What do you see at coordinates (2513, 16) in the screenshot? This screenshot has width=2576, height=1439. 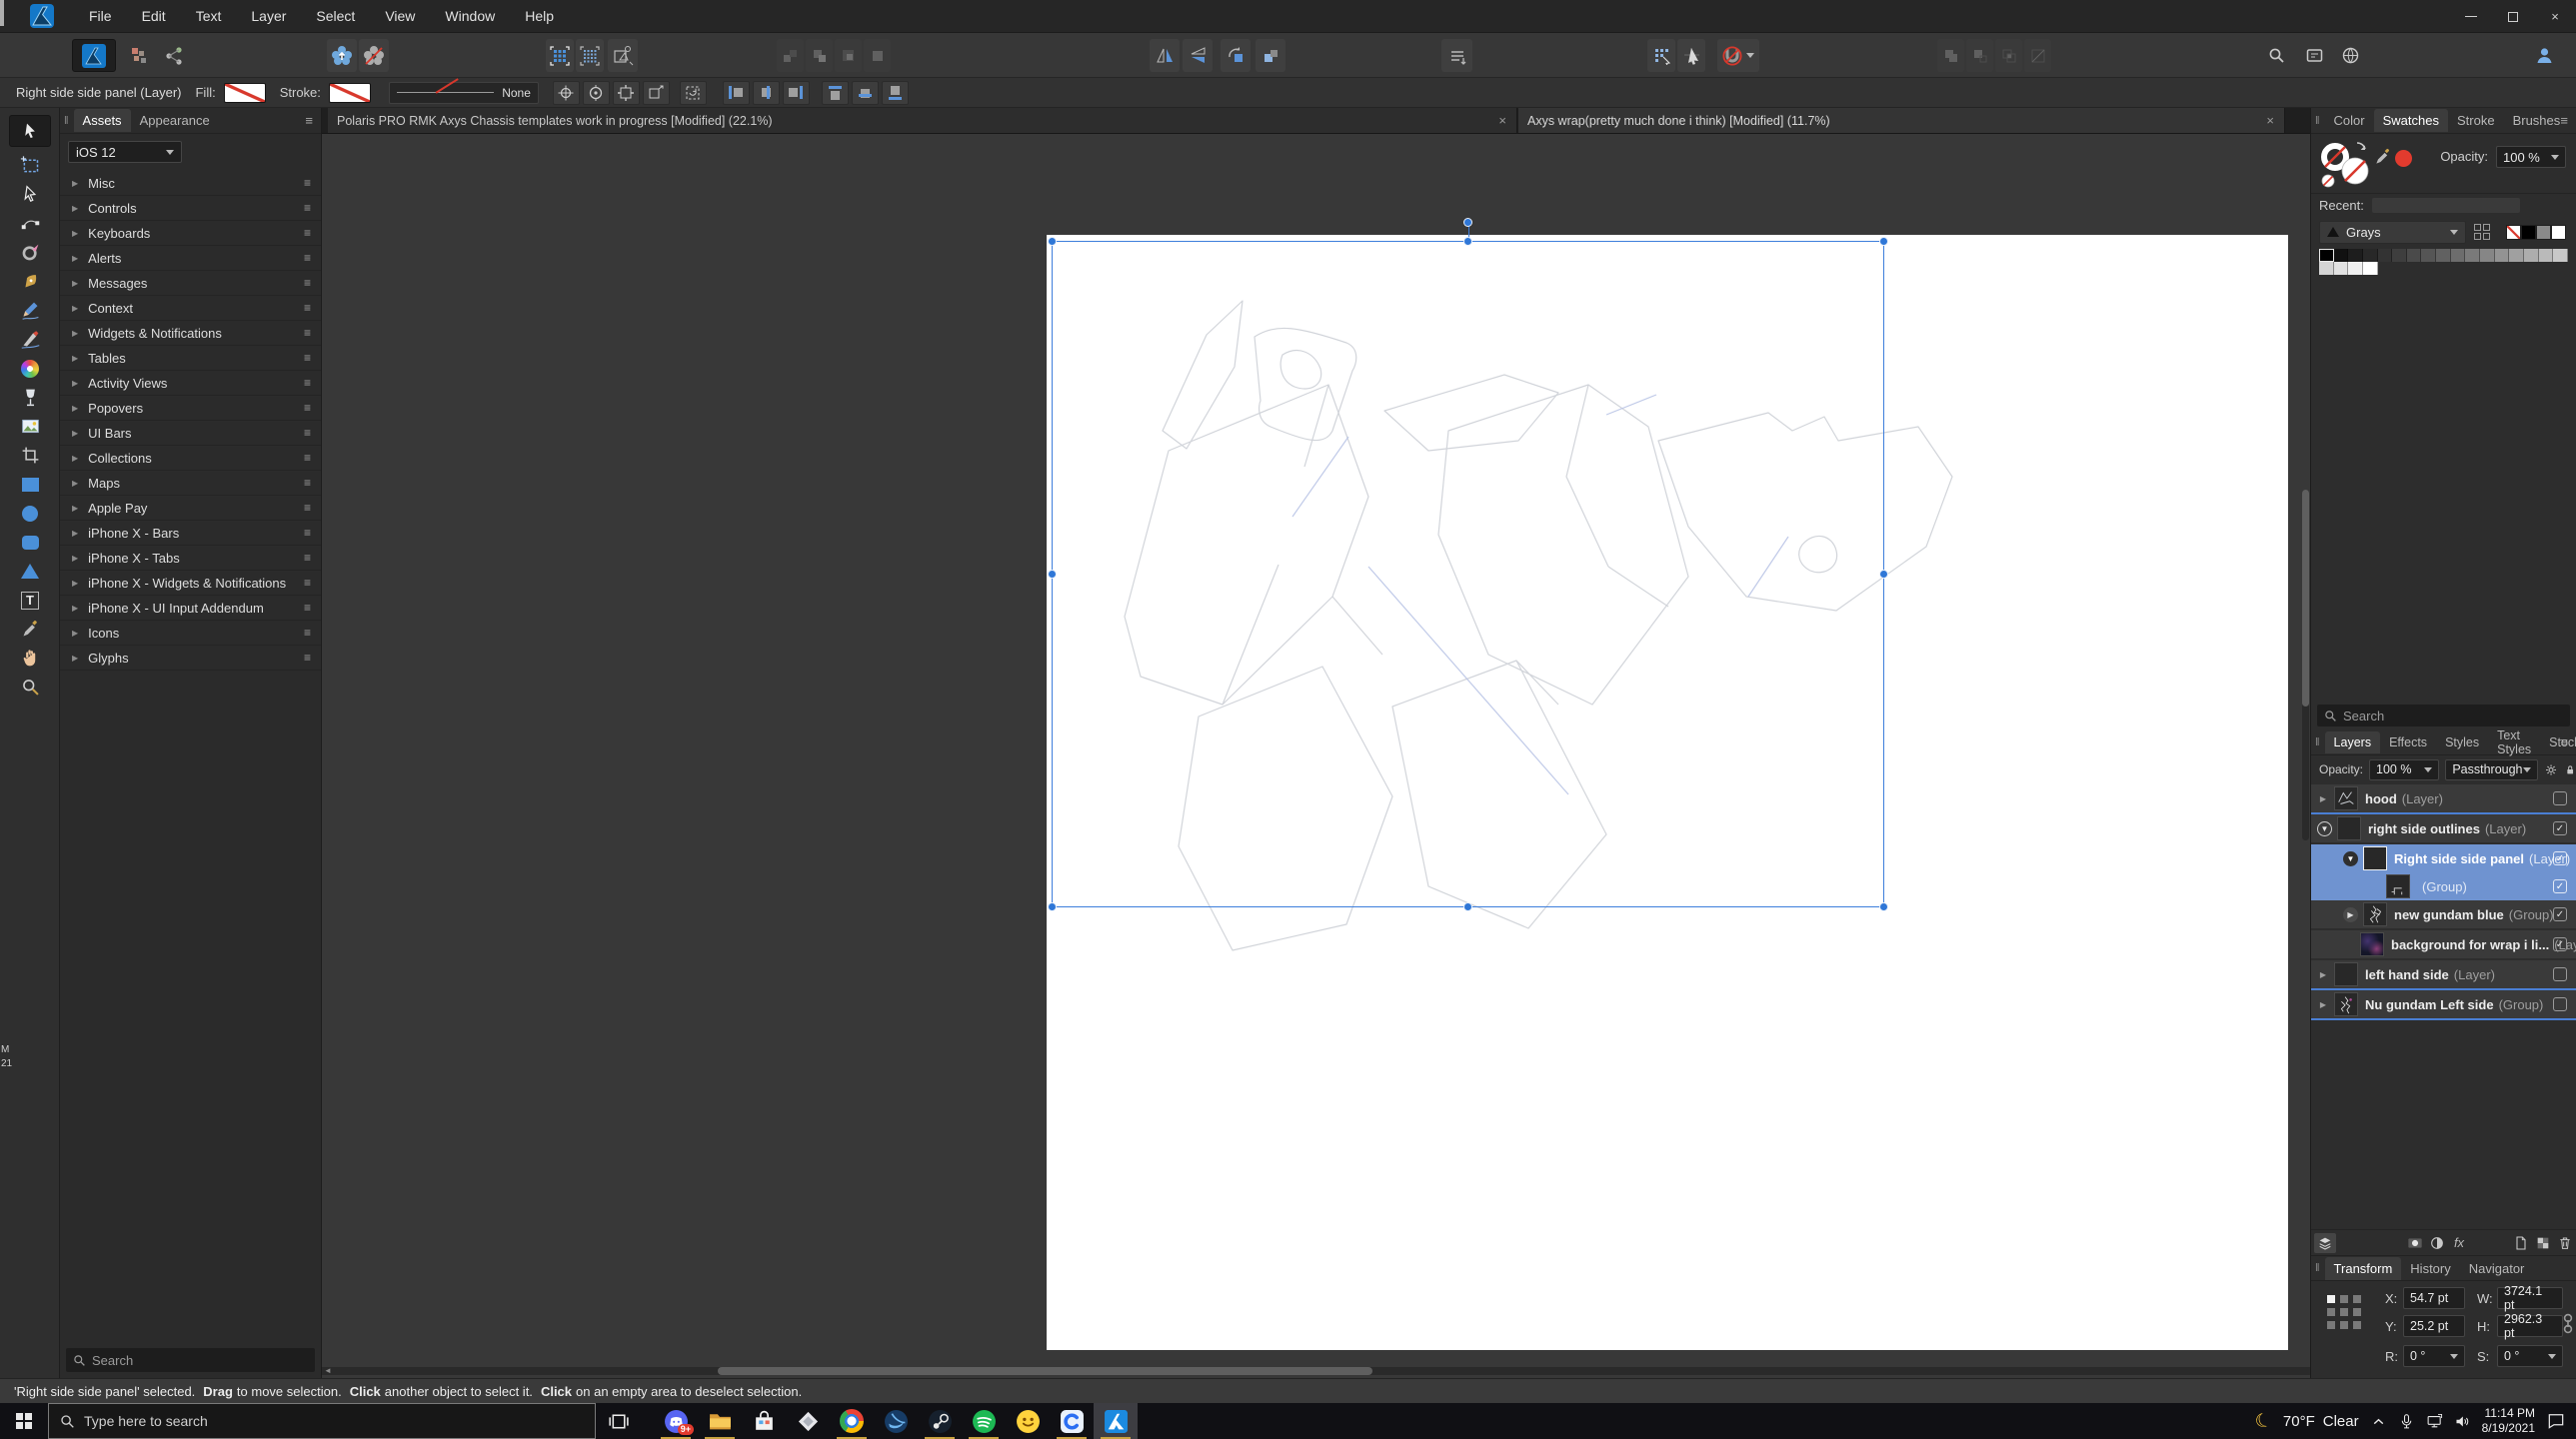 I see `maximize-button` at bounding box center [2513, 16].